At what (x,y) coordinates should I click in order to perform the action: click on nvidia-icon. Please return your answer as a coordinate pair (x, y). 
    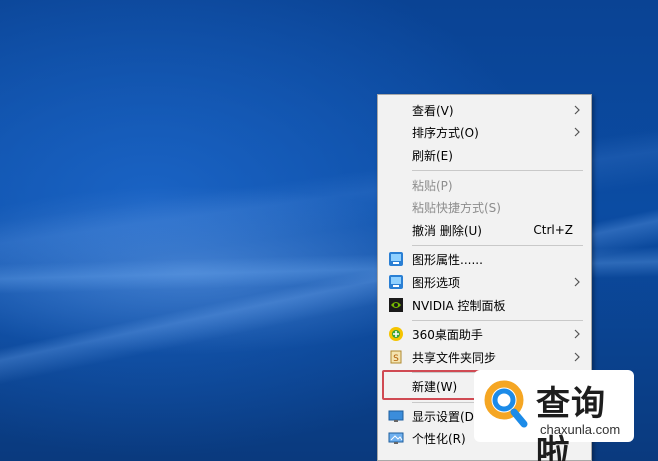
    Looking at the image, I should click on (396, 305).